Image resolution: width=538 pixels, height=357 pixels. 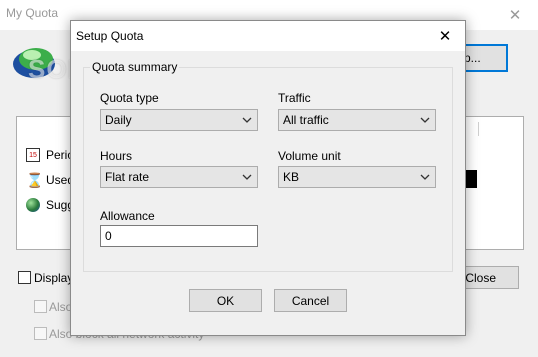 What do you see at coordinates (127, 216) in the screenshot?
I see `allowance-label: Allowance` at bounding box center [127, 216].